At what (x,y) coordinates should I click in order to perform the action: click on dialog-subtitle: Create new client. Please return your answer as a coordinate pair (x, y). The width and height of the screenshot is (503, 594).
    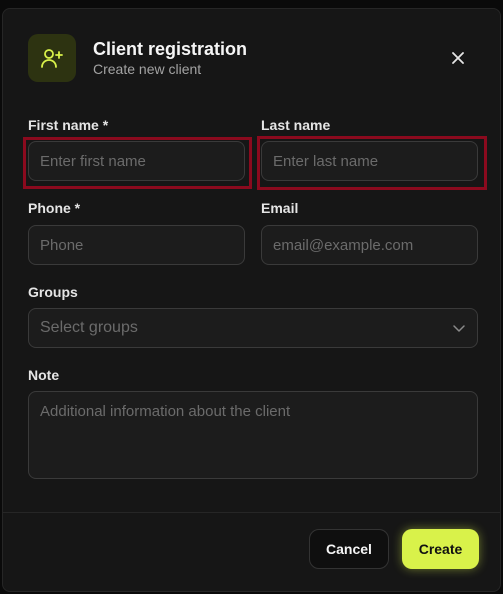
    Looking at the image, I should click on (147, 69).